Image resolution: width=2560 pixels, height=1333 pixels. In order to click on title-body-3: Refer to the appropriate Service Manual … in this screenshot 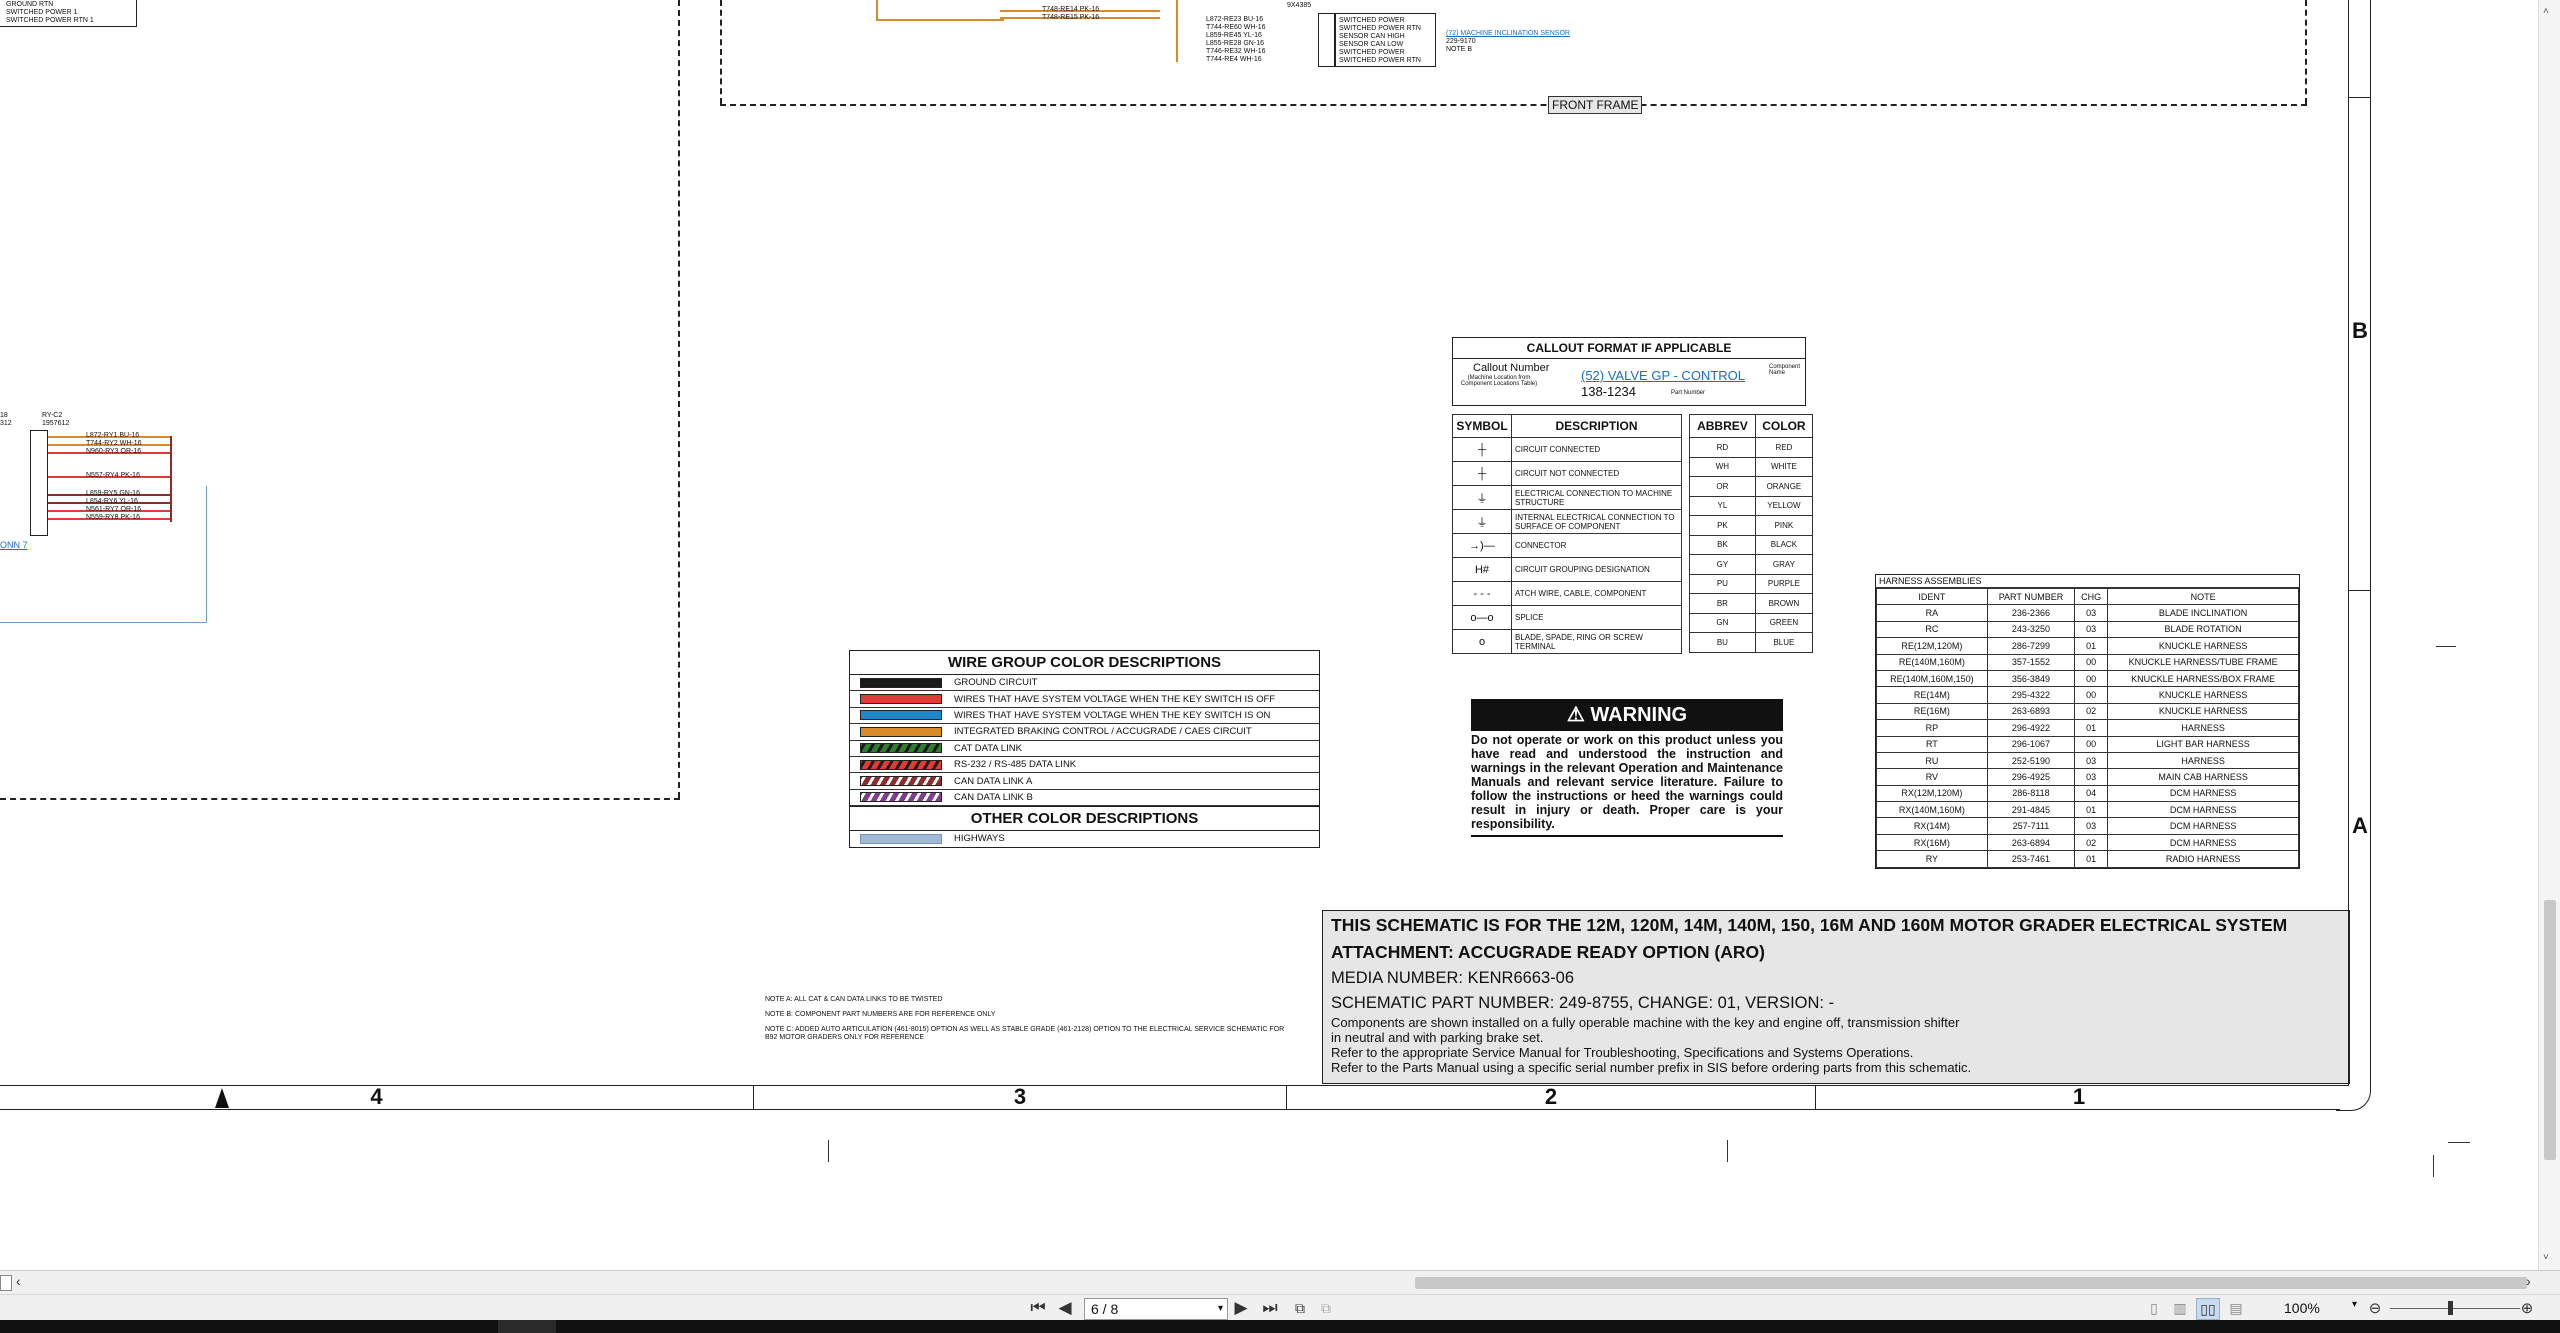, I will do `click(1622, 1052)`.